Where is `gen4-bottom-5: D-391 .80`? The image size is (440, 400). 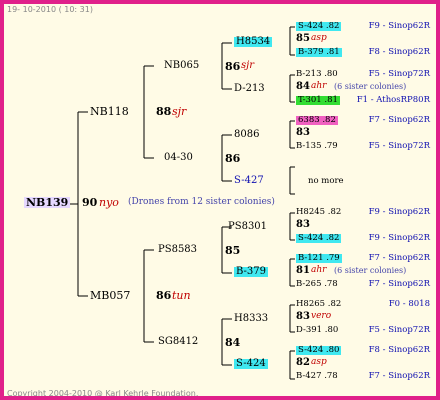
gen4-bottom-5: D-391 .80 is located at coordinates (317, 330).